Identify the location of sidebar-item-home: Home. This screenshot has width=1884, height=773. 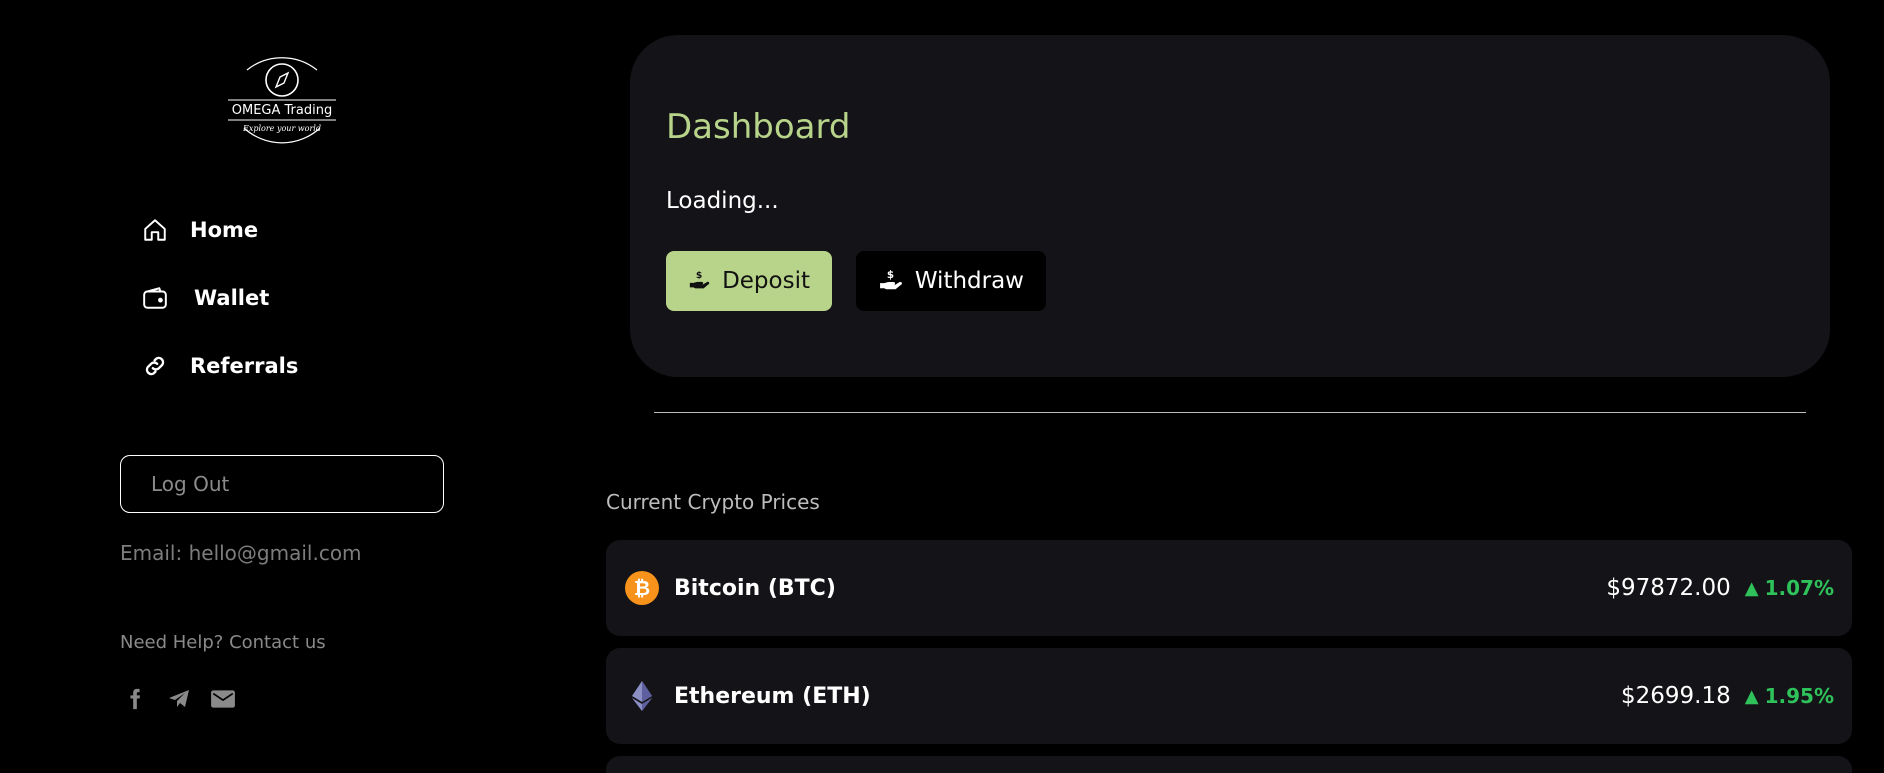
(199, 230).